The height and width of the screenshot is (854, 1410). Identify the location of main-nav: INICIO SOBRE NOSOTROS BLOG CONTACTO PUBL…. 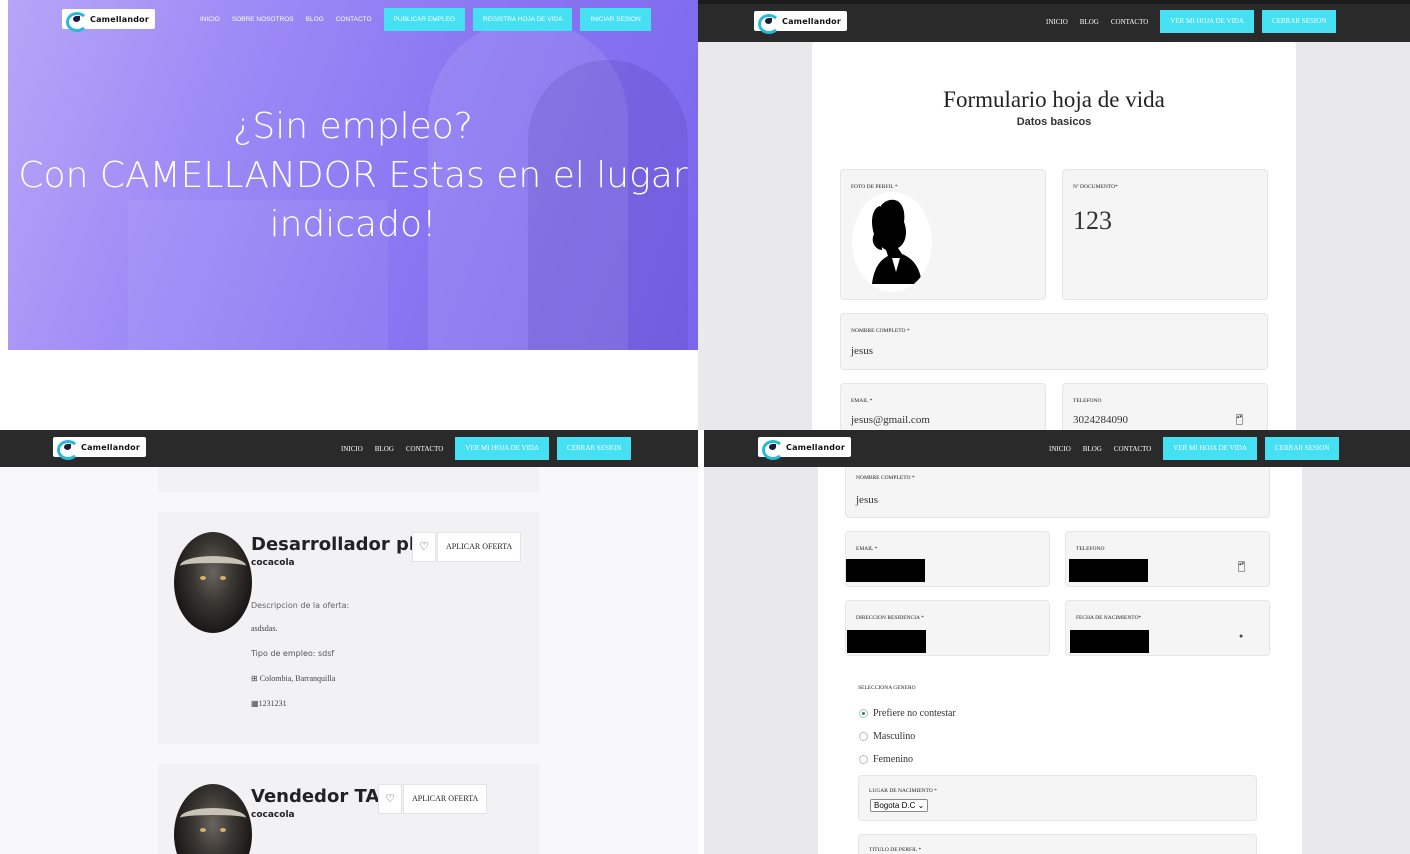
(429, 19).